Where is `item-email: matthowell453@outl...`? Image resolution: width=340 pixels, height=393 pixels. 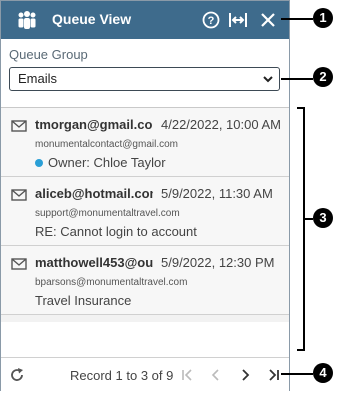 item-email: matthowell453@outl... is located at coordinates (94, 262).